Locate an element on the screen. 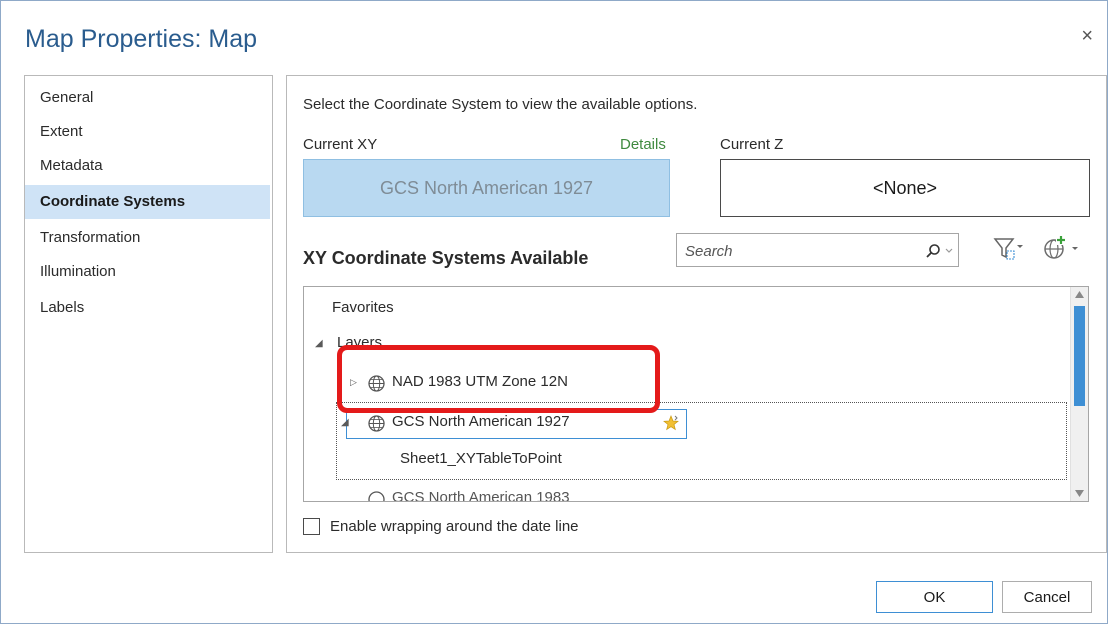  current-z-box: <None> is located at coordinates (905, 188).